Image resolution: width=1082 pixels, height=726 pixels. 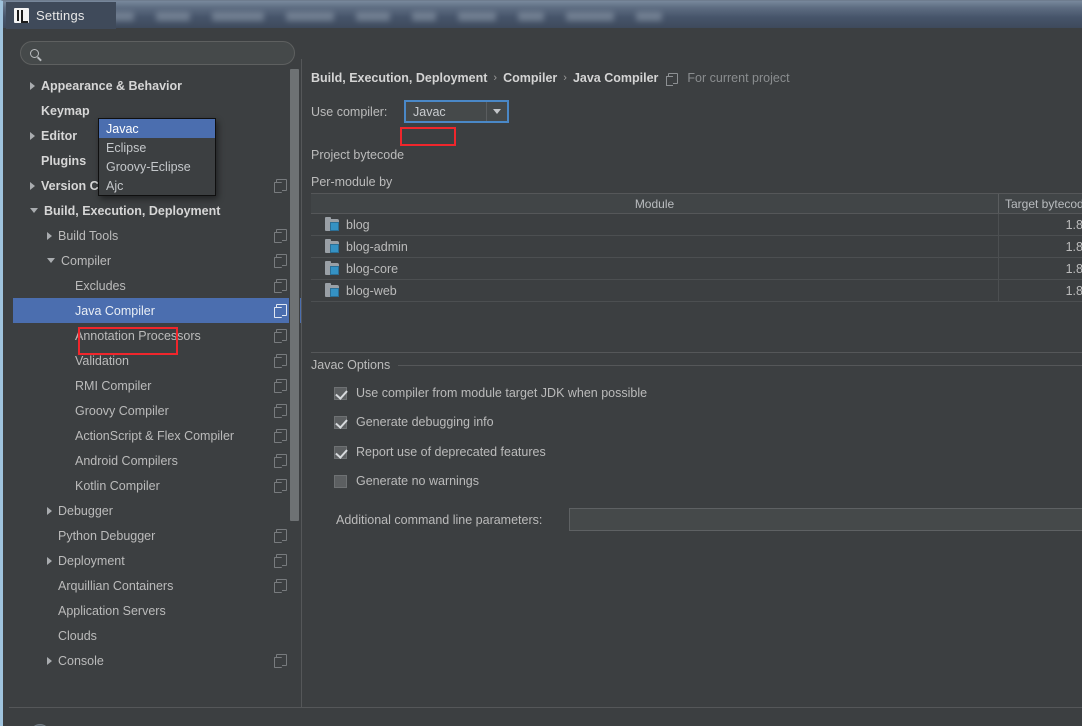 I want to click on checkbox-row: Report use of deprecated features, so click(x=440, y=452).